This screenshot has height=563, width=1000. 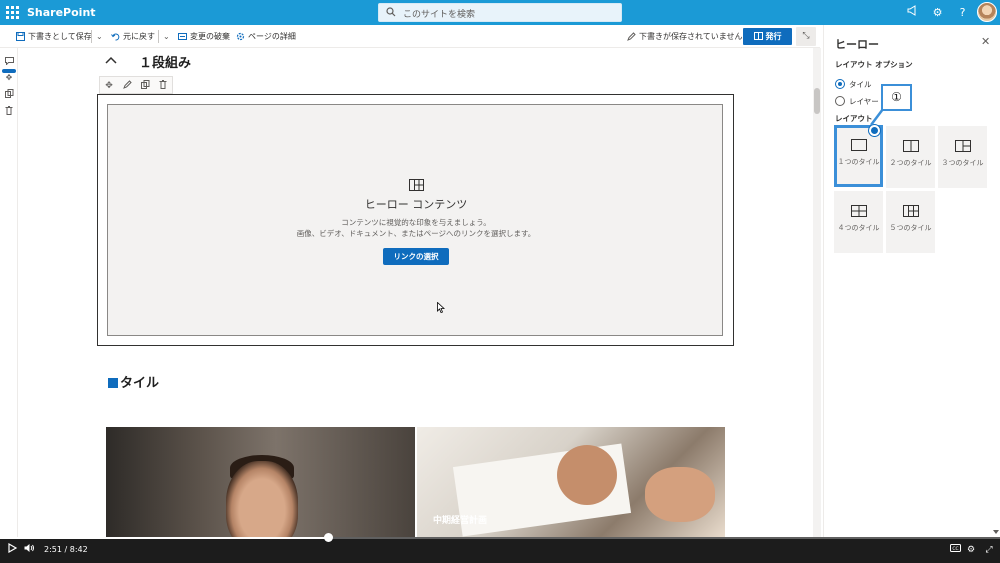 I want to click on draft-status: 下書きが保存されていません, so click(x=685, y=36).